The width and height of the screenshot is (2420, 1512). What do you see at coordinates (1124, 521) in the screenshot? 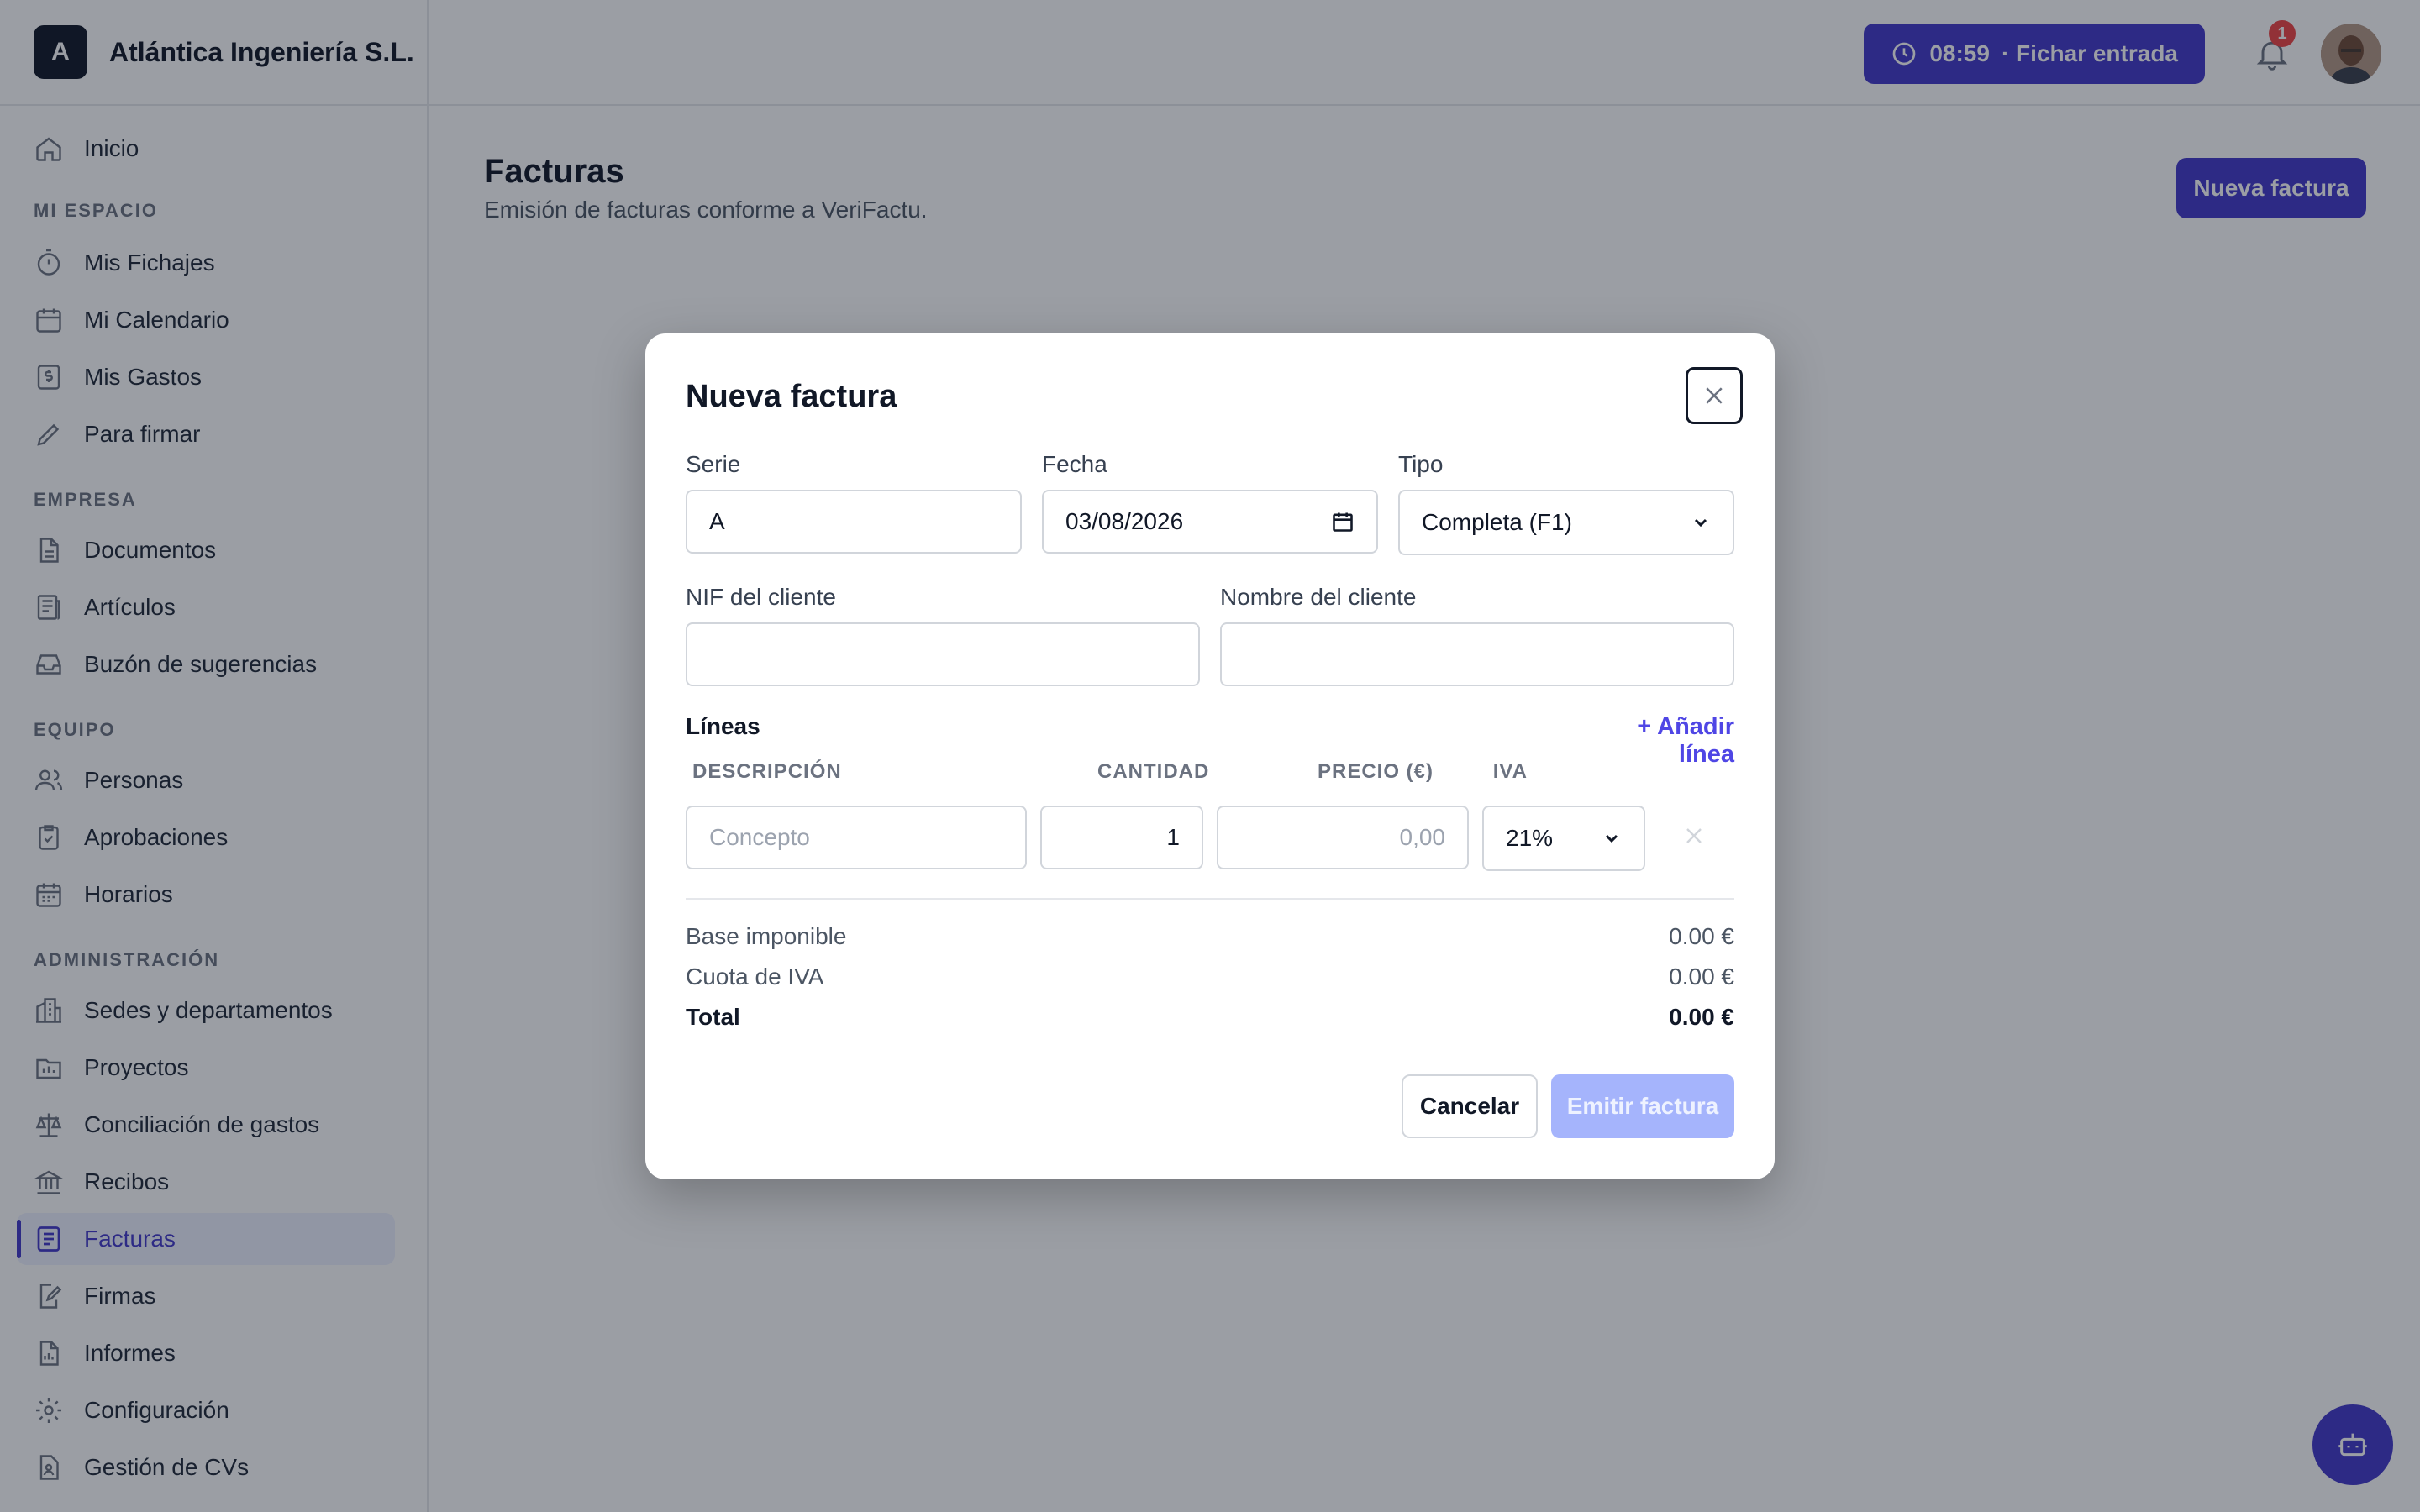
I see `fecha-value: 03/08/2026` at bounding box center [1124, 521].